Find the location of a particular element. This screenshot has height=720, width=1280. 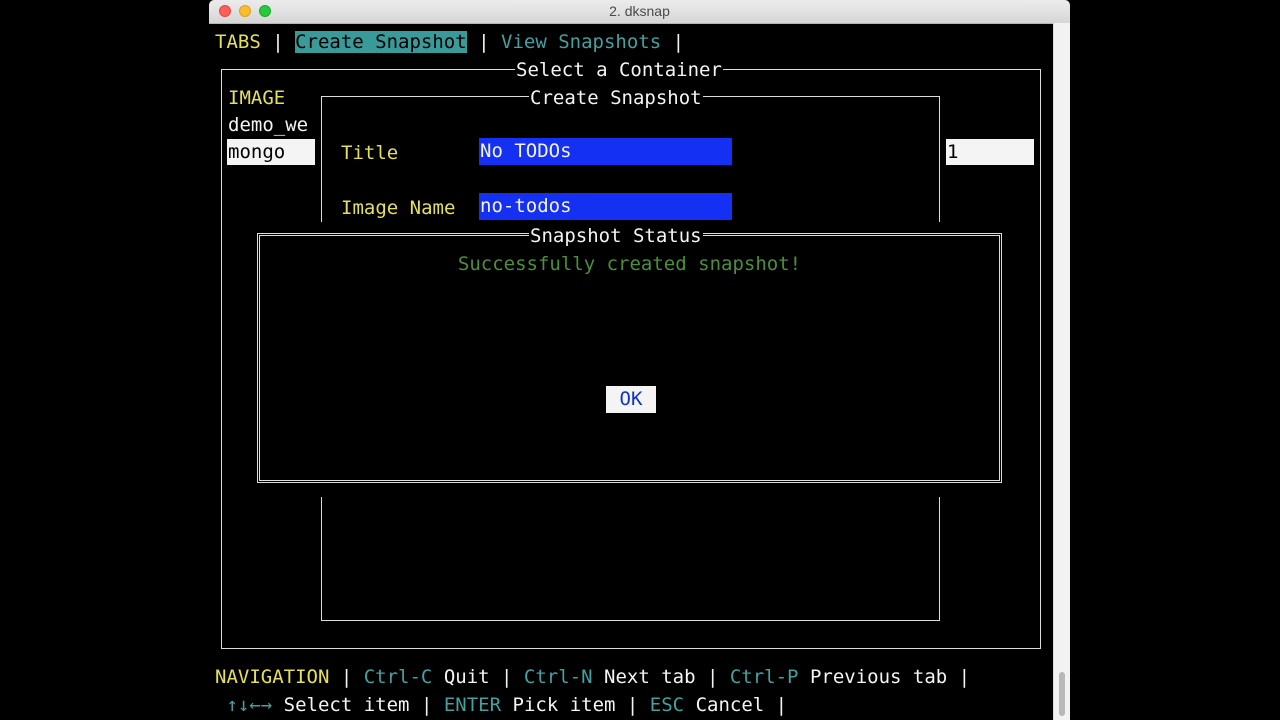

container-row: demo_we is located at coordinates (268, 125).